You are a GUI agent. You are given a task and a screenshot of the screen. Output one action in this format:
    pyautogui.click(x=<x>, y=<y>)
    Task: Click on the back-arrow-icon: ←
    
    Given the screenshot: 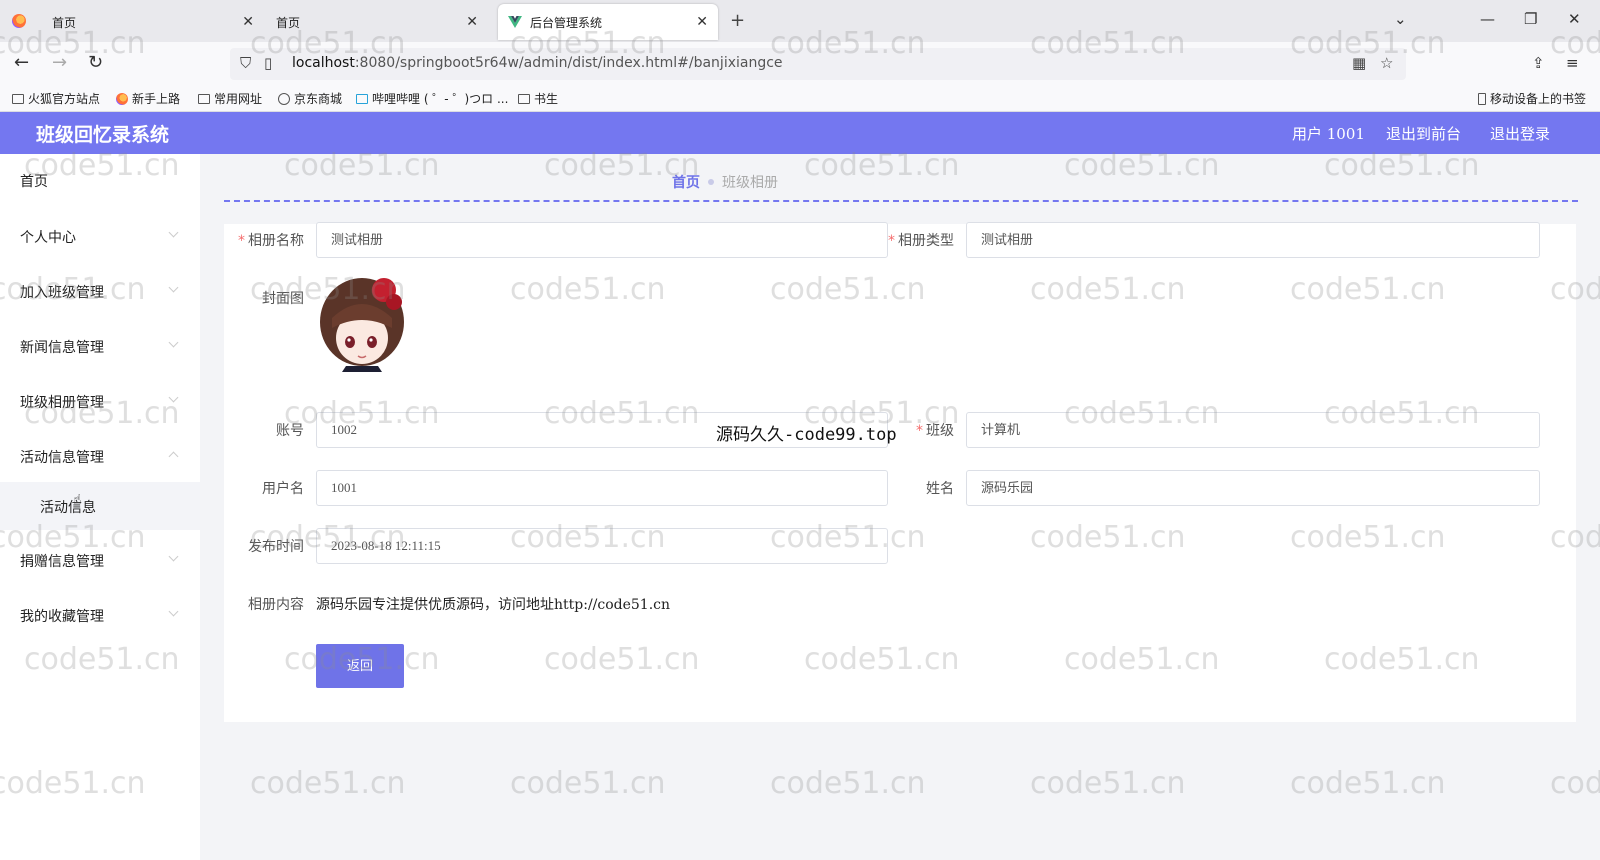 What is the action you would take?
    pyautogui.click(x=21, y=62)
    